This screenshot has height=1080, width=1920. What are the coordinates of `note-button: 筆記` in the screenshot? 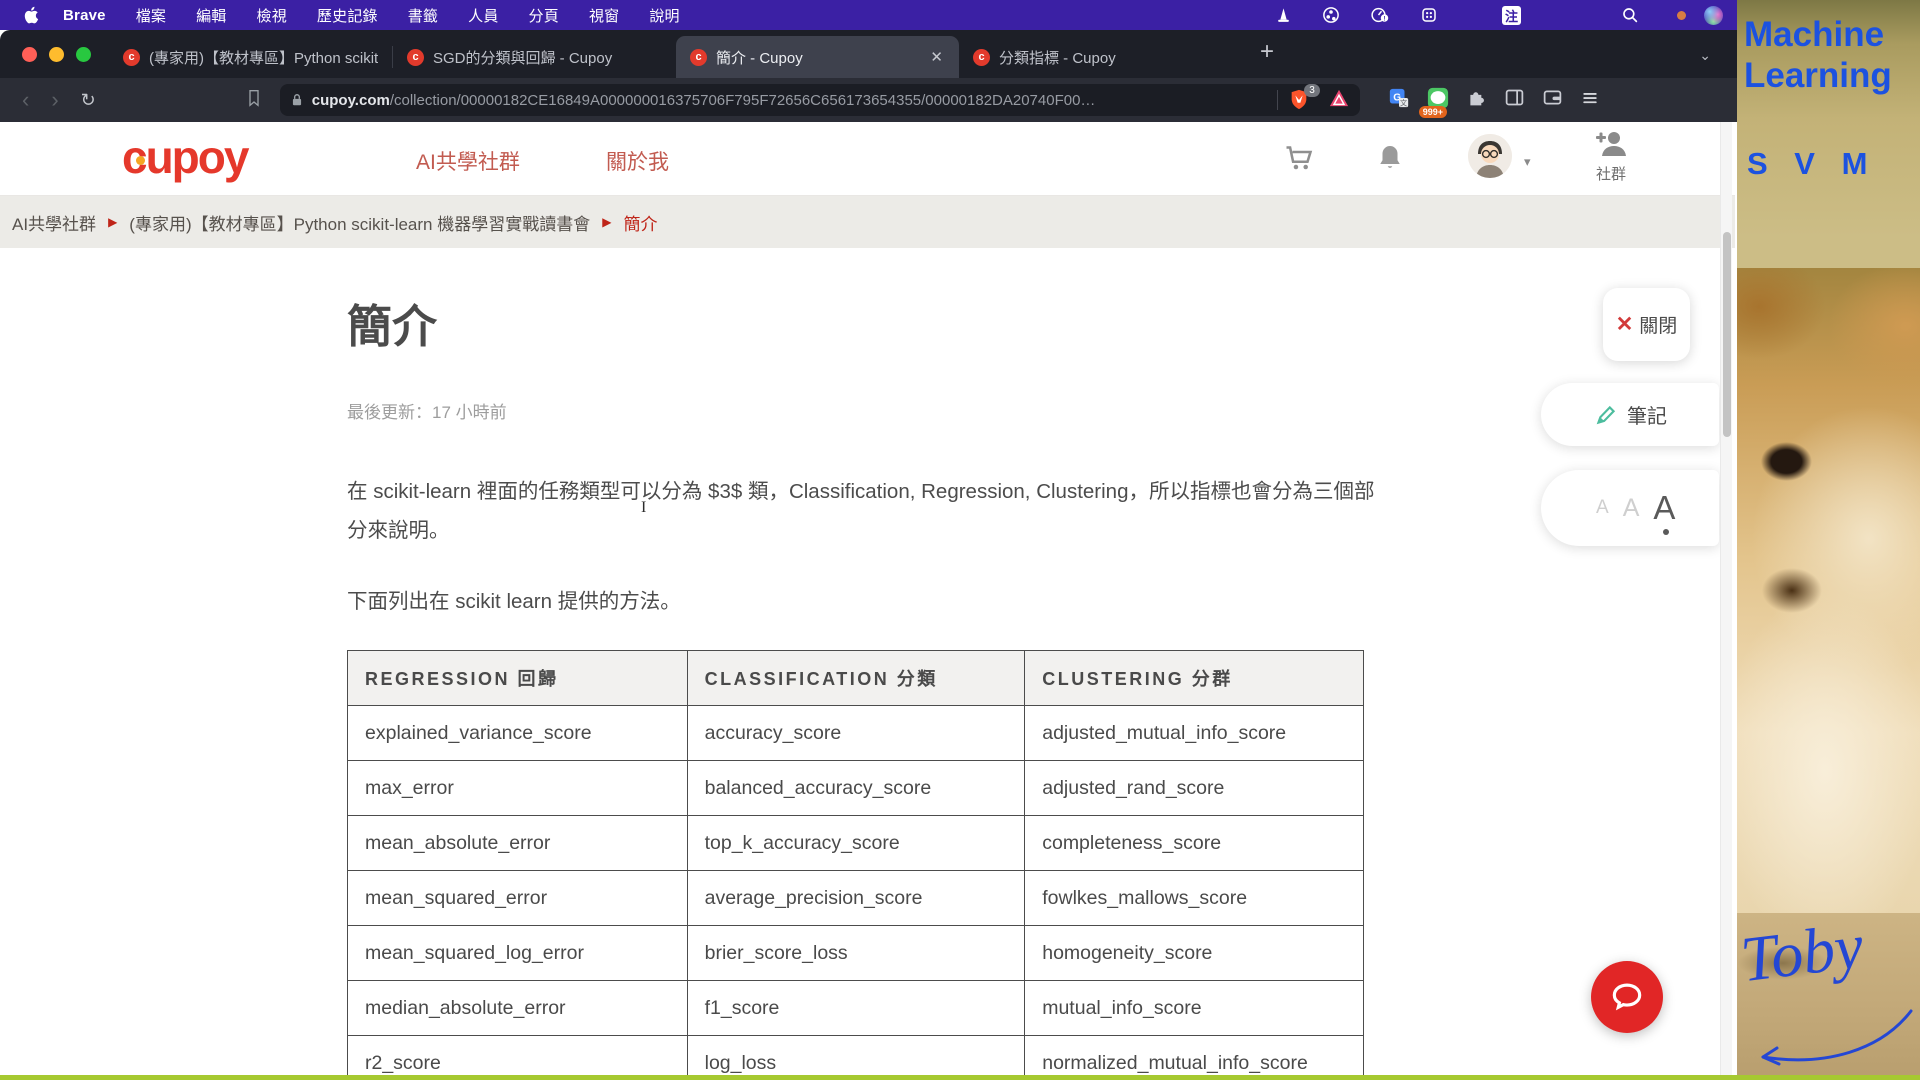 It's located at (1630, 414).